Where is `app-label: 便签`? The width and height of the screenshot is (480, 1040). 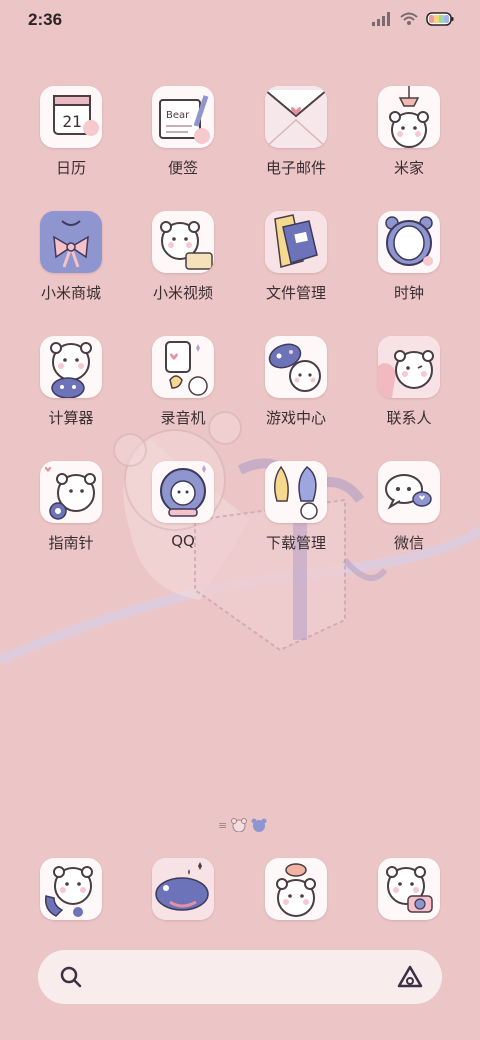
app-label: 便签 is located at coordinates (182, 168).